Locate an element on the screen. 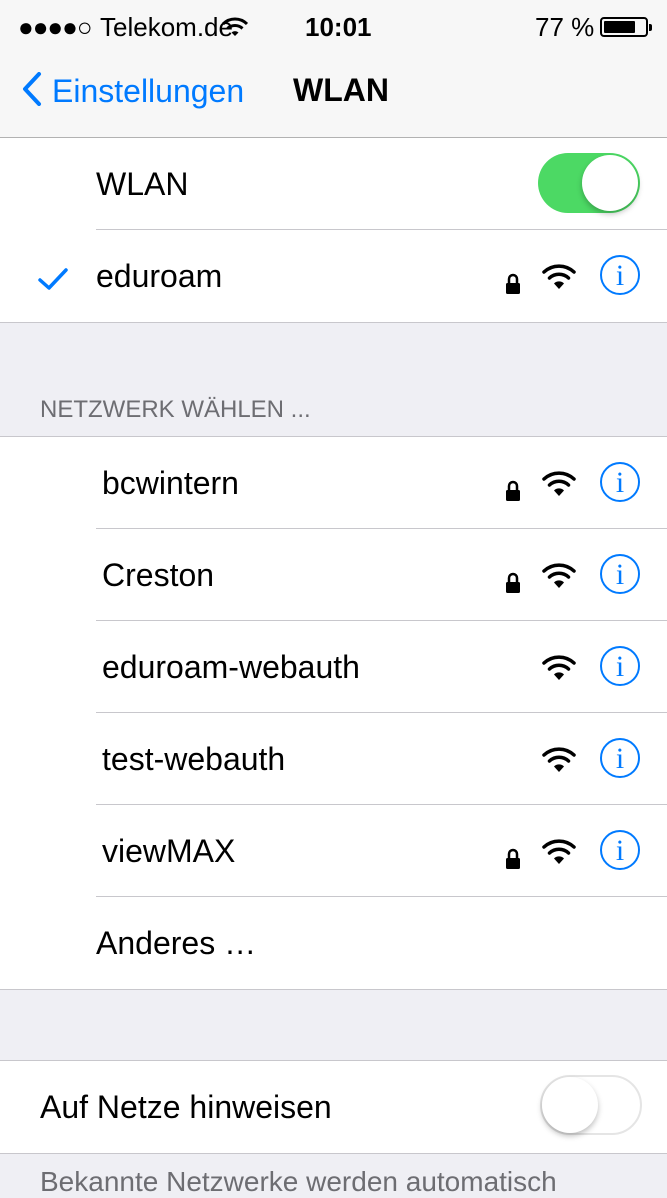 The width and height of the screenshot is (667, 1198). status-bar: ●●●●○ Telekom.de 10:01 77 % is located at coordinates (333, 25).